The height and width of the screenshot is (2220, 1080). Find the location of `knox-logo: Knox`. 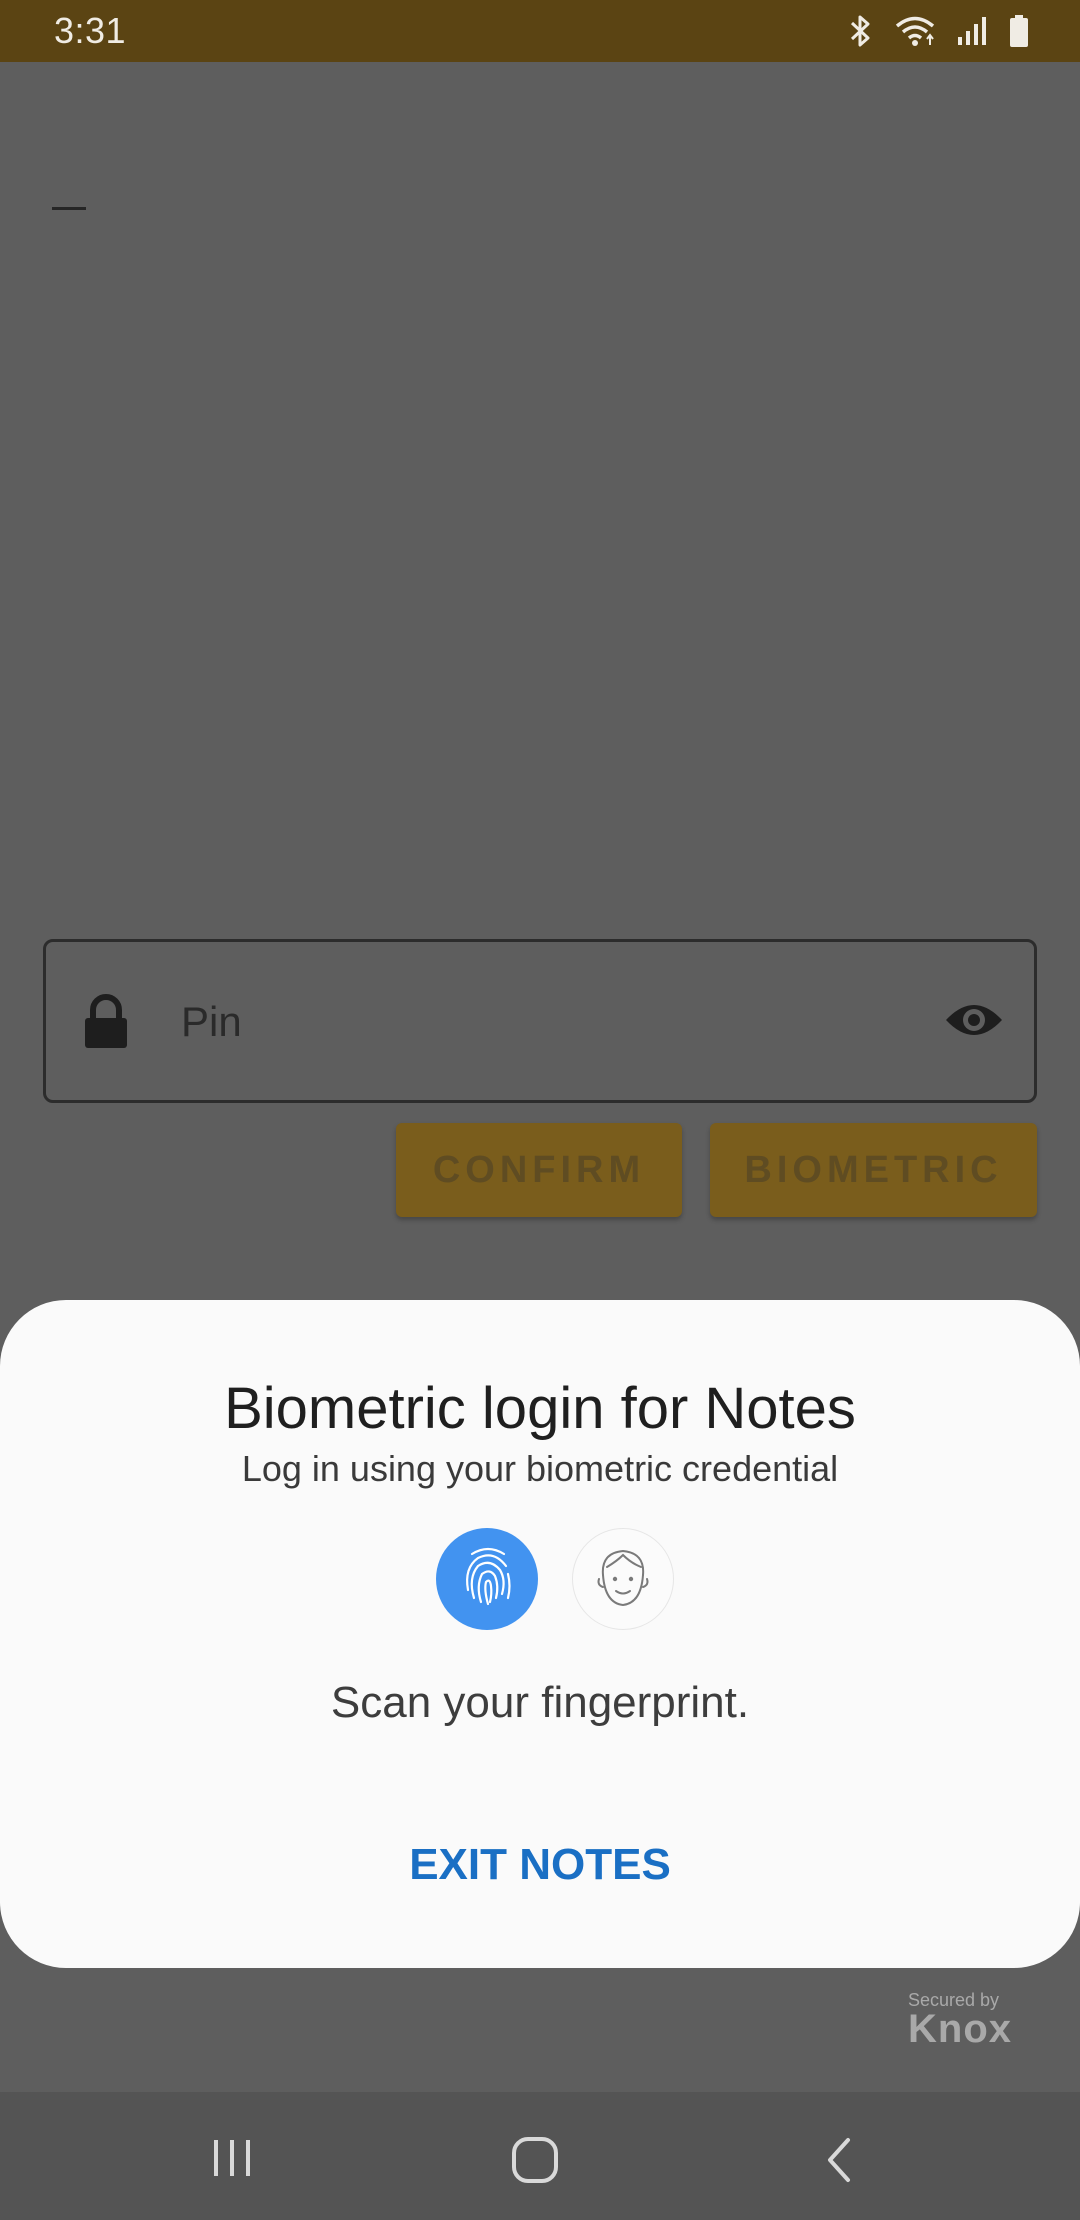

knox-logo: Knox is located at coordinates (960, 2029).